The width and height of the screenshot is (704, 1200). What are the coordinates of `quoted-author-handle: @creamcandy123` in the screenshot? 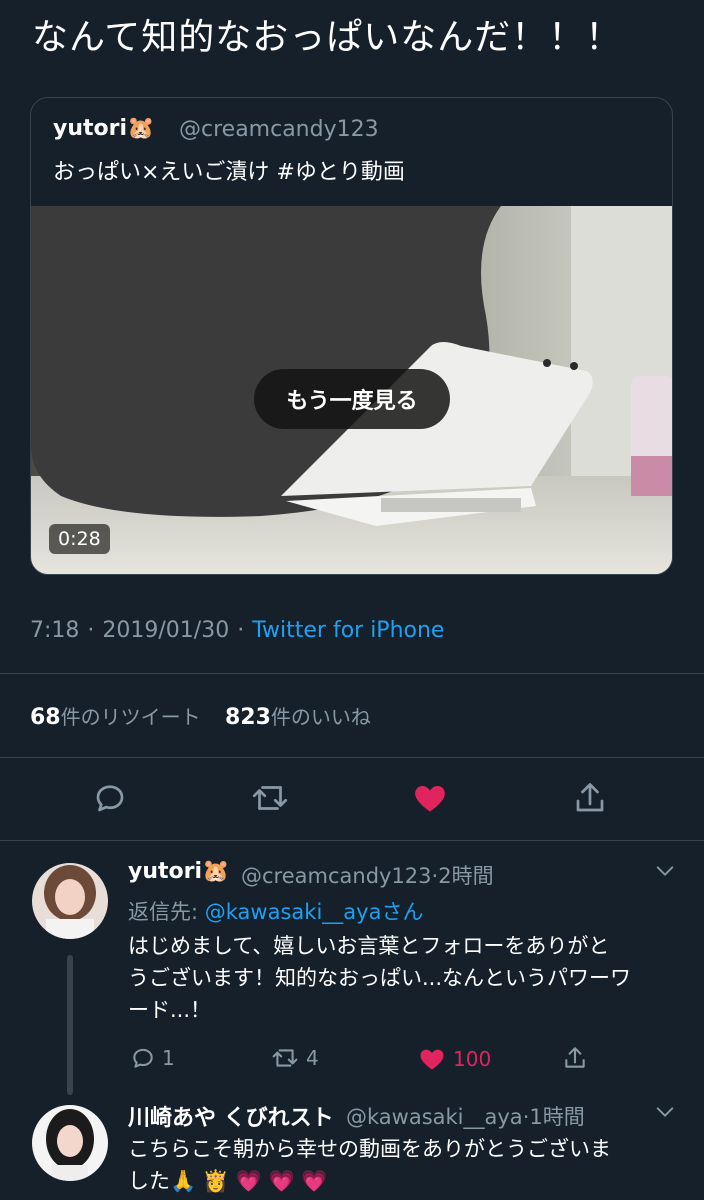 It's located at (279, 129).